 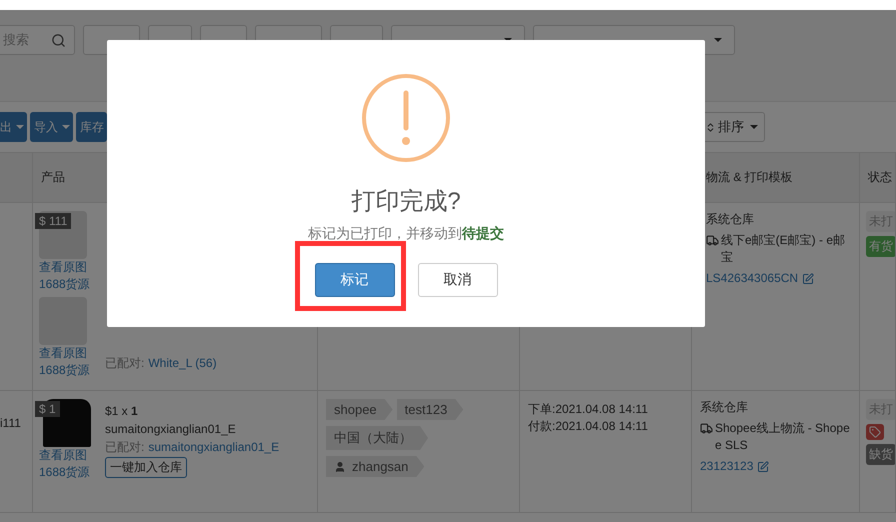 What do you see at coordinates (13, 127) in the screenshot?
I see `toolbar-button: 出` at bounding box center [13, 127].